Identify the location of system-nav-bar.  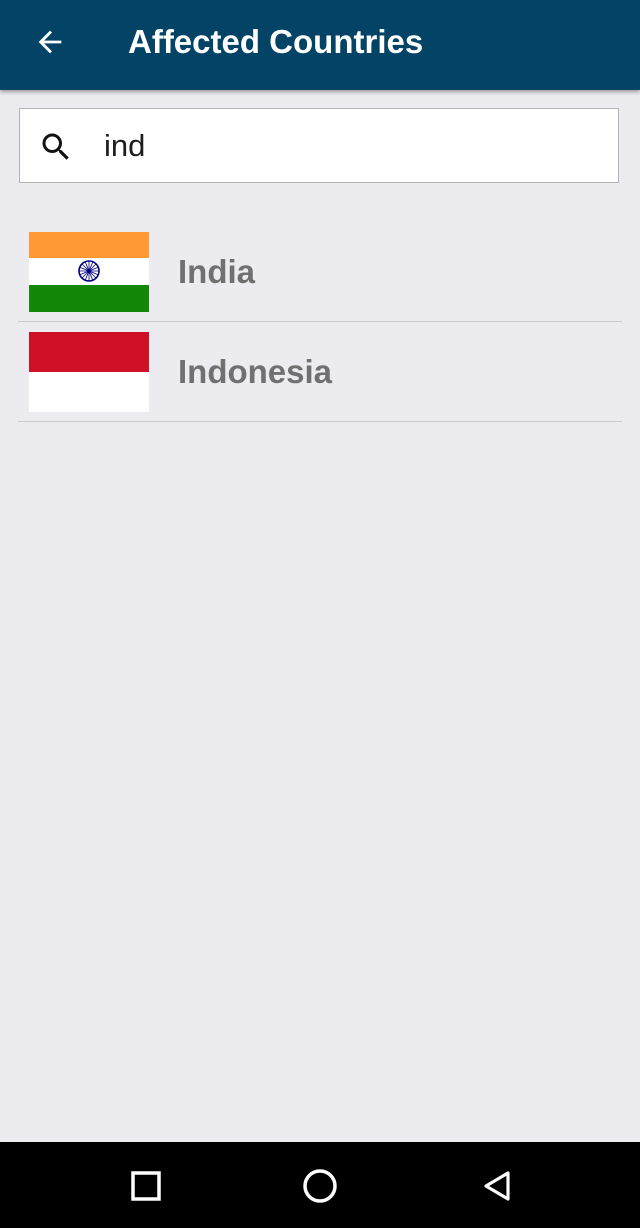
(320, 1185).